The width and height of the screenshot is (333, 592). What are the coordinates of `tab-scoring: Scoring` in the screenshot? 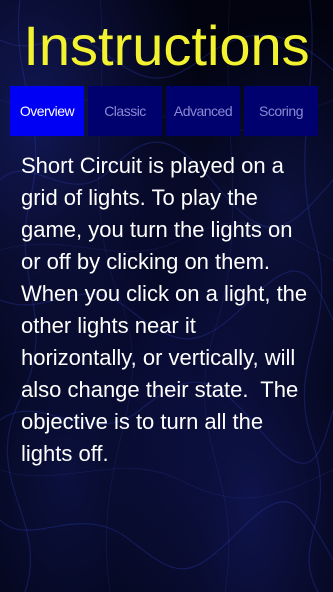 It's located at (281, 111).